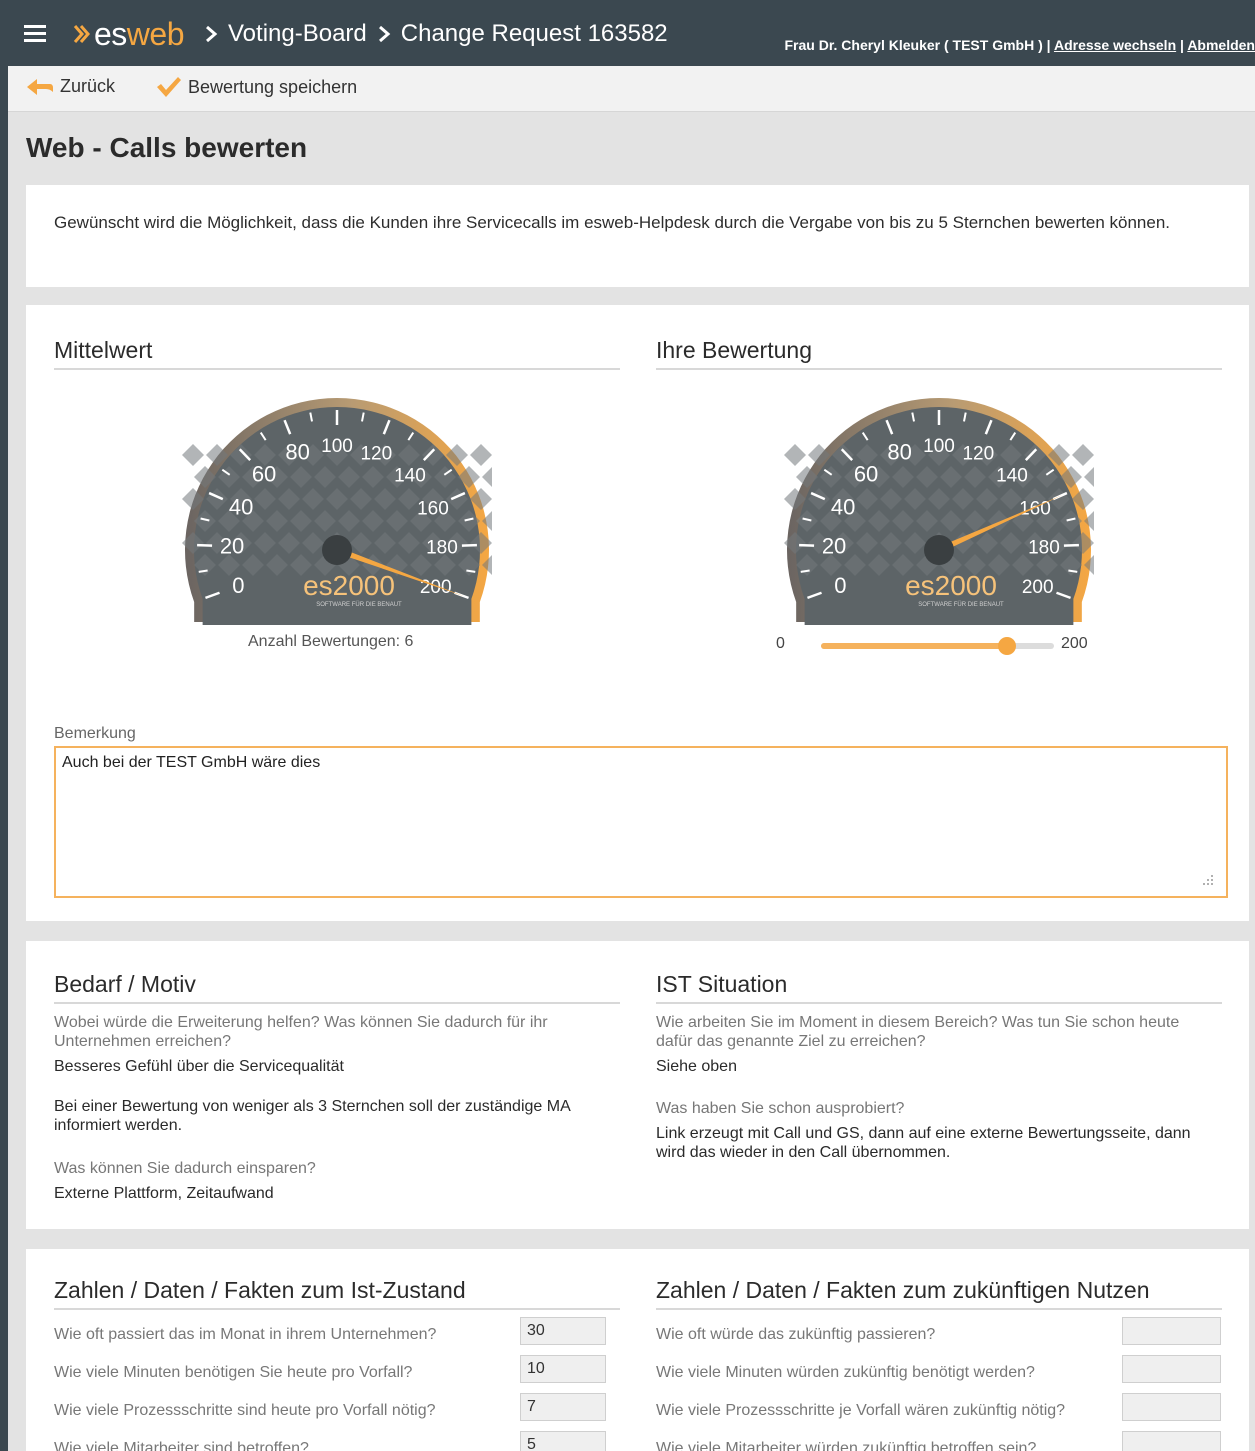 Image resolution: width=1255 pixels, height=1451 pixels. I want to click on needs-answer-2: Externe Plattform, Zeitaufwand, so click(164, 1193).